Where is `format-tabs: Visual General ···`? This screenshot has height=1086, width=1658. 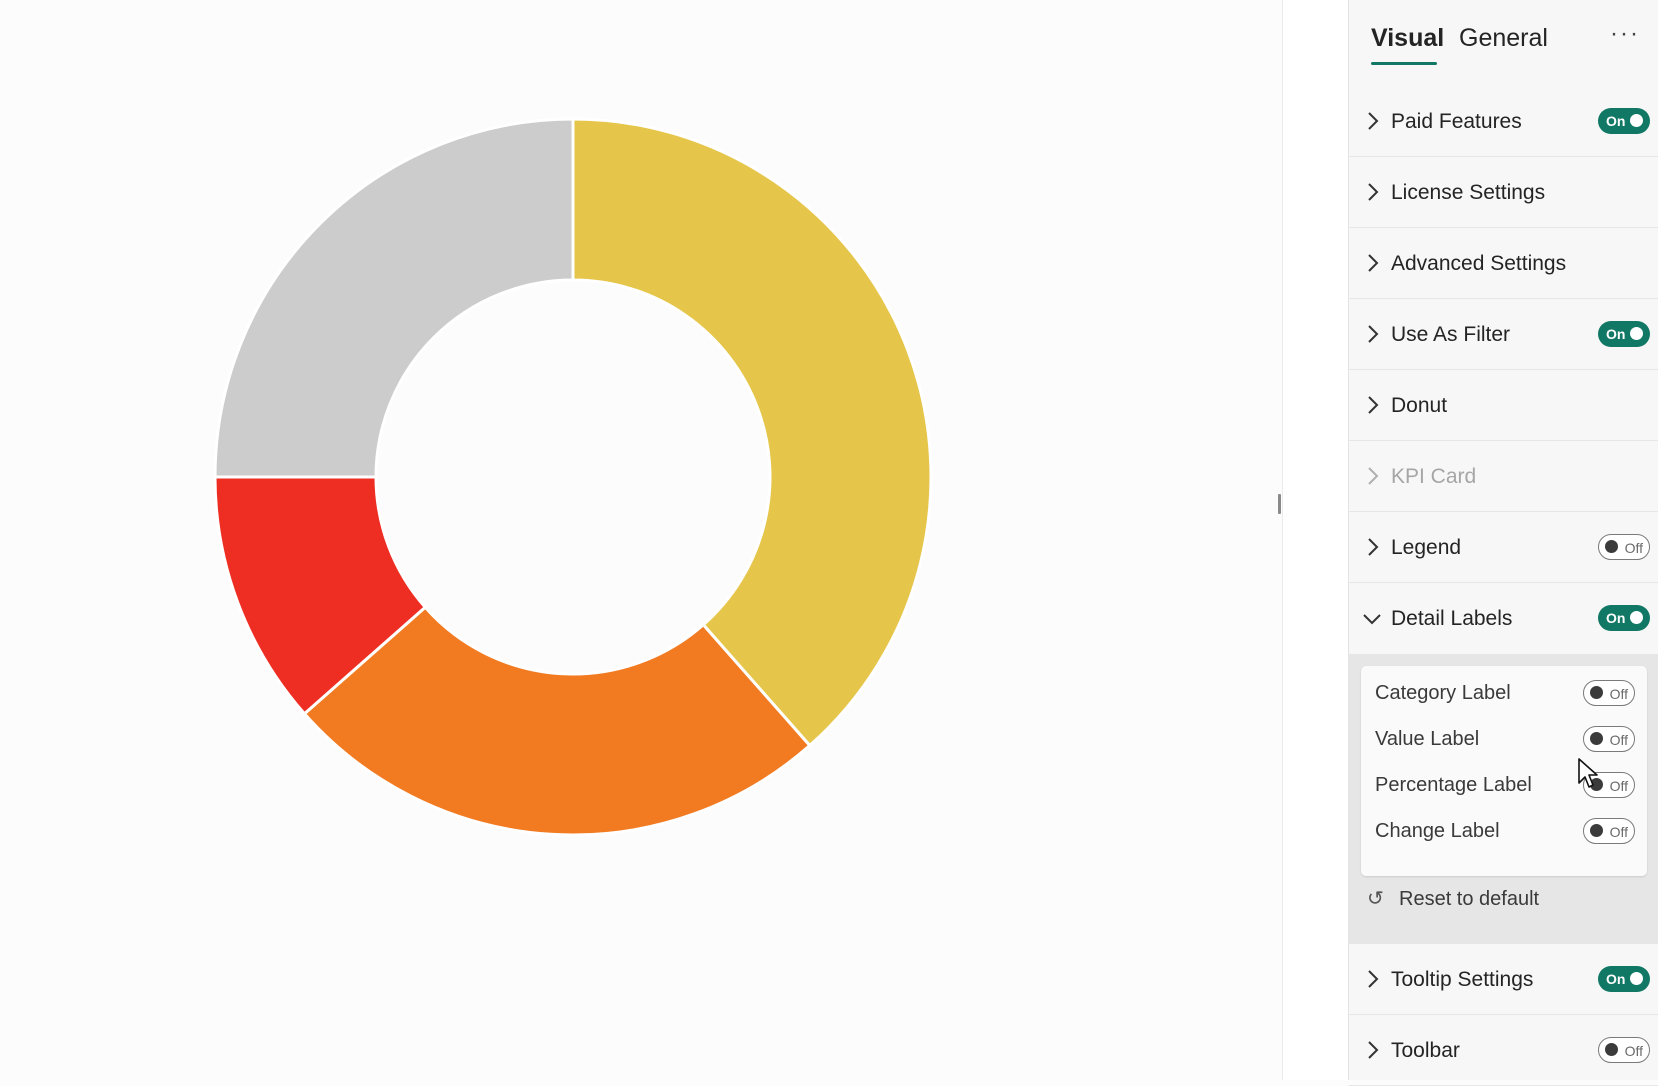 format-tabs: Visual General ··· is located at coordinates (1503, 43).